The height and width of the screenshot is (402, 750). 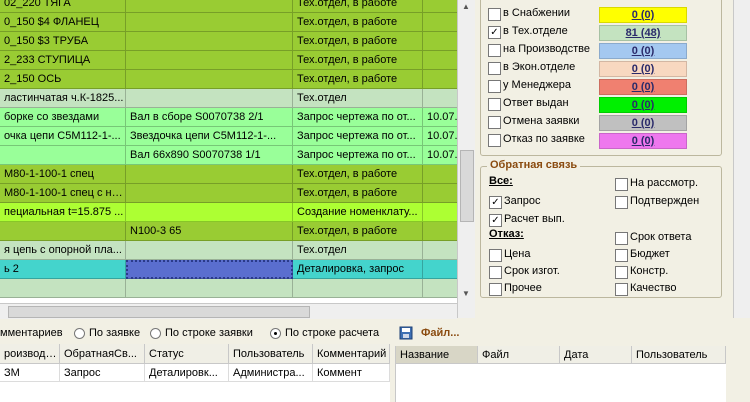 What do you see at coordinates (237, 231) in the screenshot?
I see `table-row: N100-3 65 Тех.отдел, в работе` at bounding box center [237, 231].